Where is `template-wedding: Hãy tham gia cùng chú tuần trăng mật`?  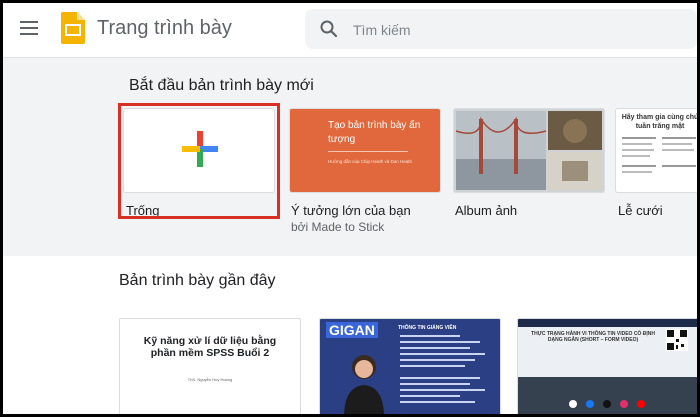
template-wedding: Hãy tham gia cùng chú tuần trăng mật is located at coordinates (656, 150).